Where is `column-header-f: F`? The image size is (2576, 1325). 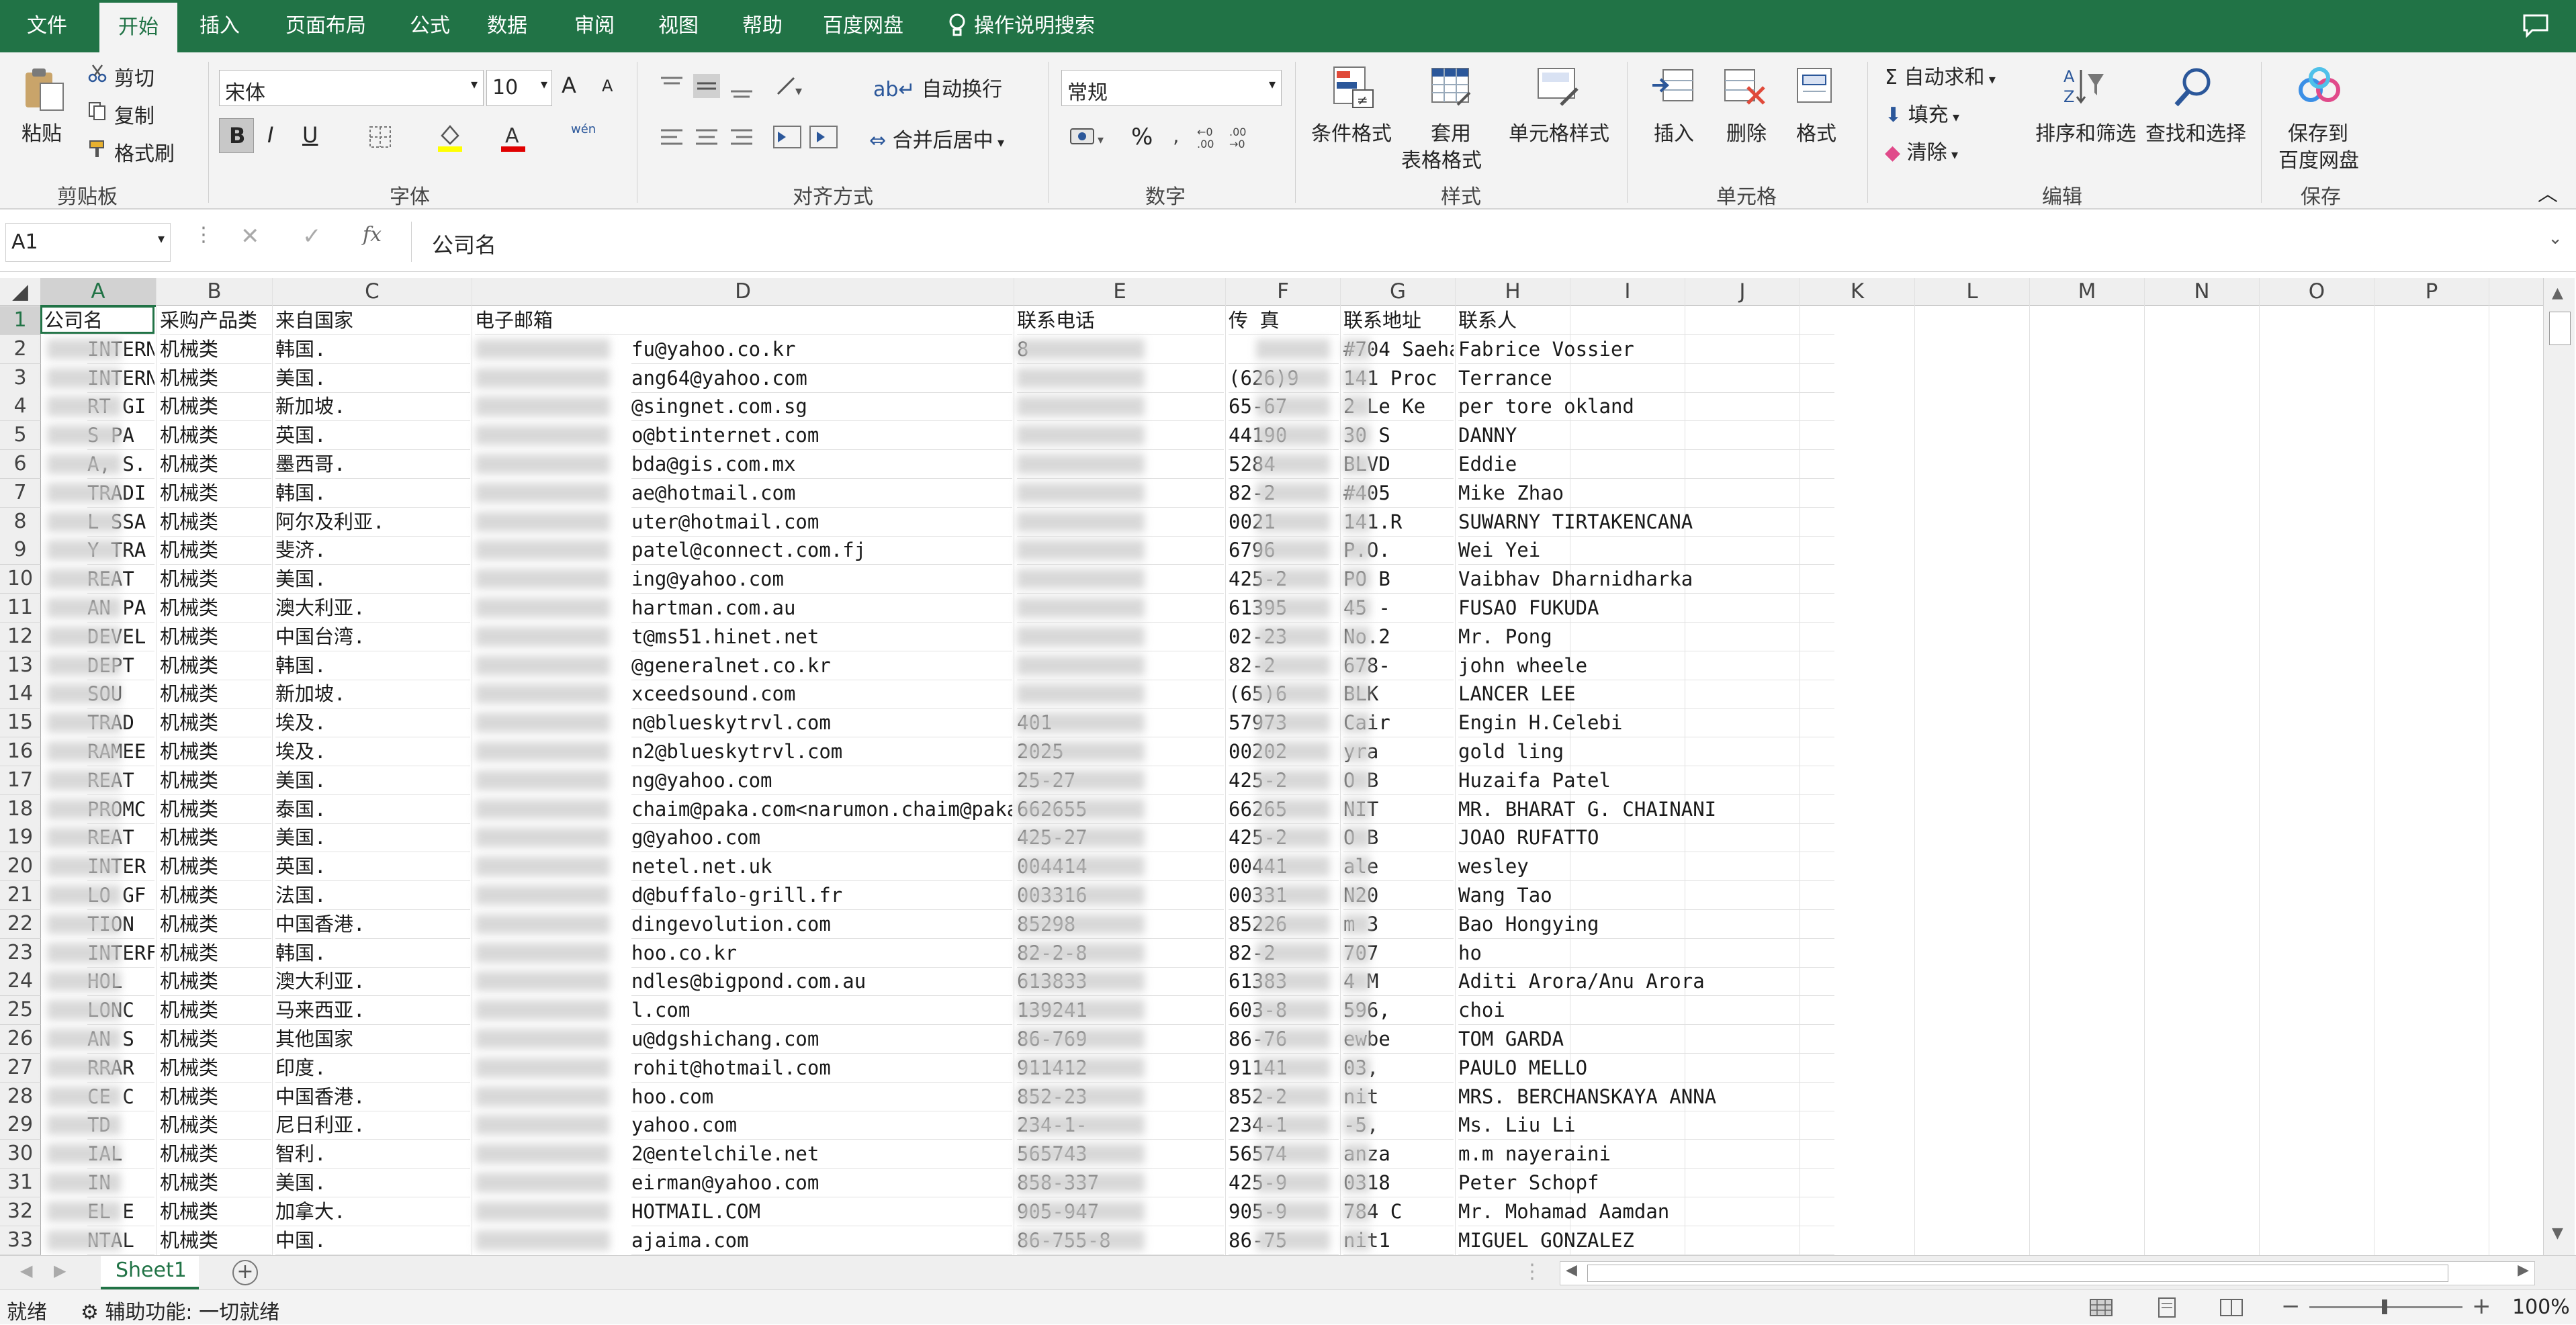 column-header-f: F is located at coordinates (1283, 292).